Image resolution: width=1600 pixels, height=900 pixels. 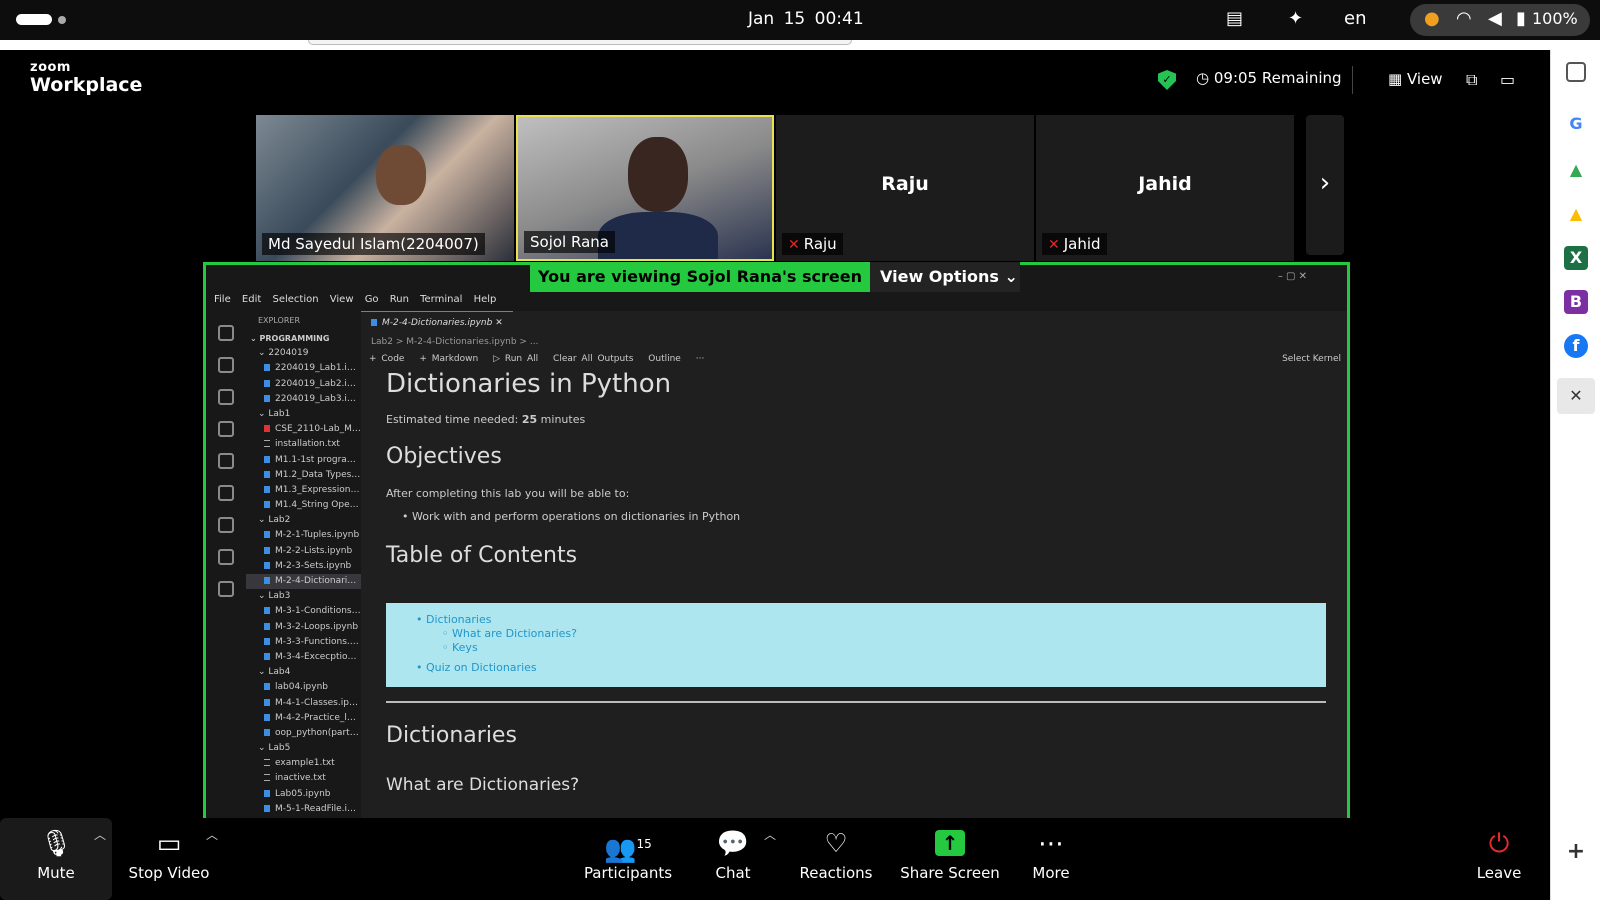 I want to click on outline-button: Outline, so click(x=664, y=359).